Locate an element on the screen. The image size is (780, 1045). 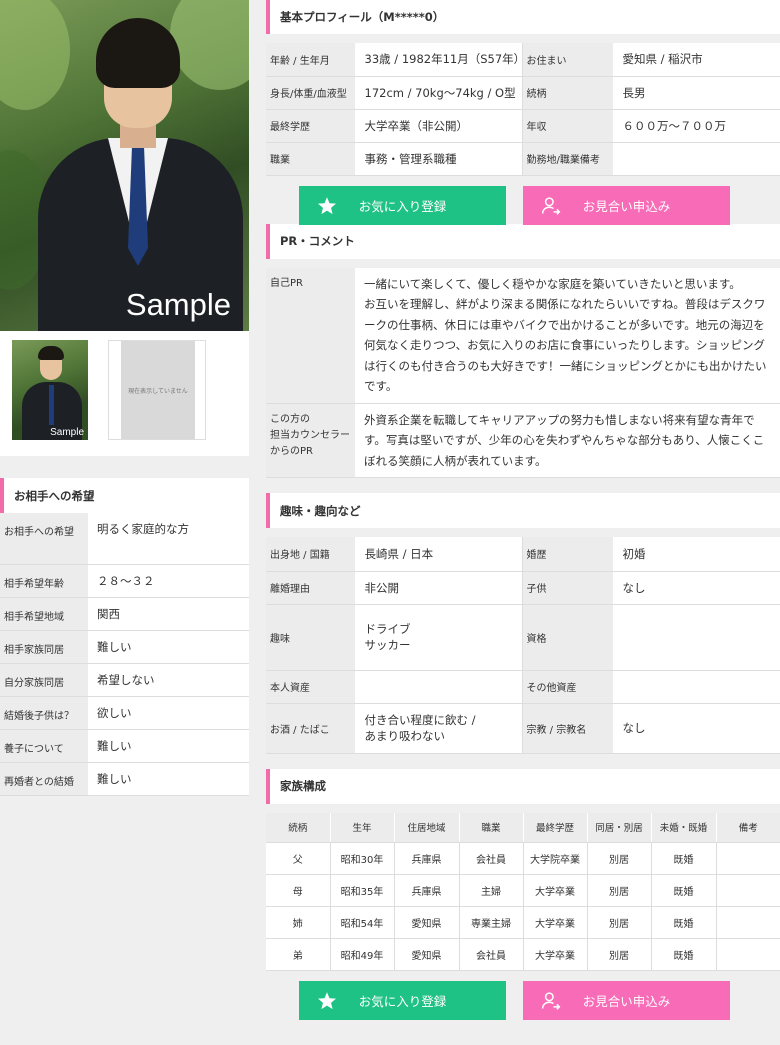
meeting-request-button: お見合い申込み is located at coordinates (626, 205).